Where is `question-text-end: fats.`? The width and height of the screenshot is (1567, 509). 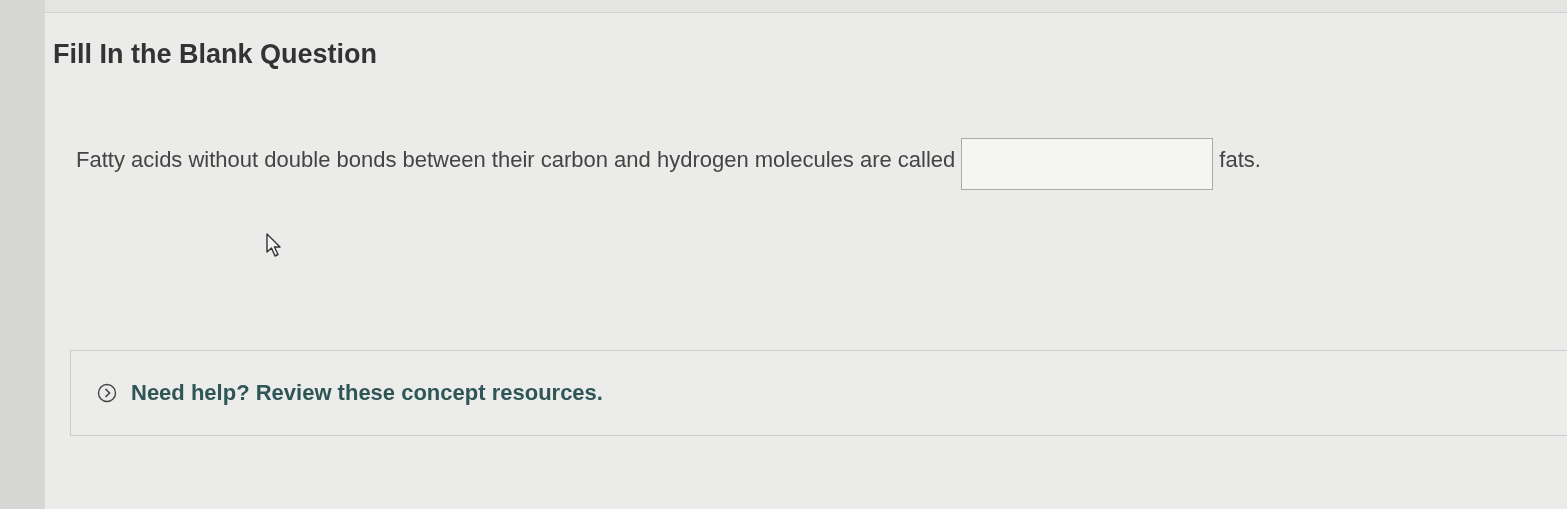 question-text-end: fats. is located at coordinates (1240, 160).